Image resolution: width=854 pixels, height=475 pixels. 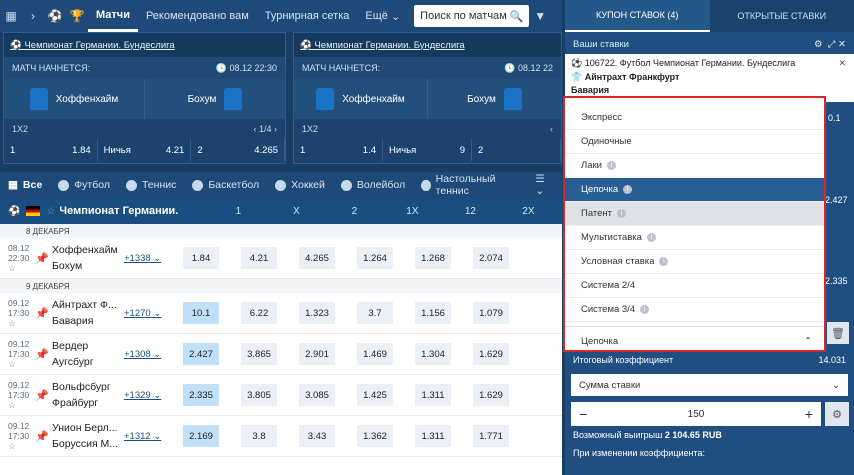 What do you see at coordinates (259, 354) in the screenshot?
I see `odd-button: 3.865` at bounding box center [259, 354].